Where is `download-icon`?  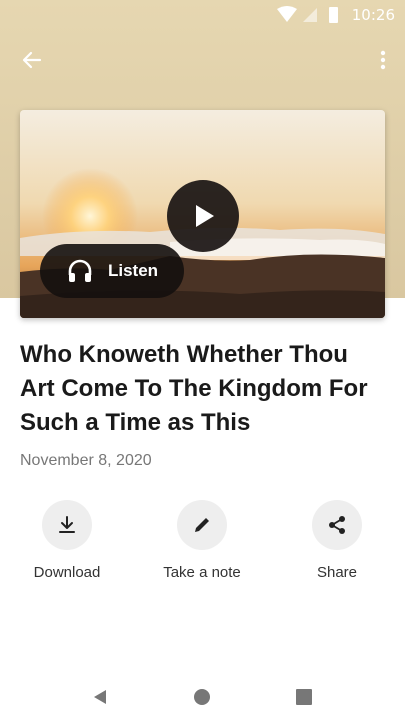 download-icon is located at coordinates (67, 525).